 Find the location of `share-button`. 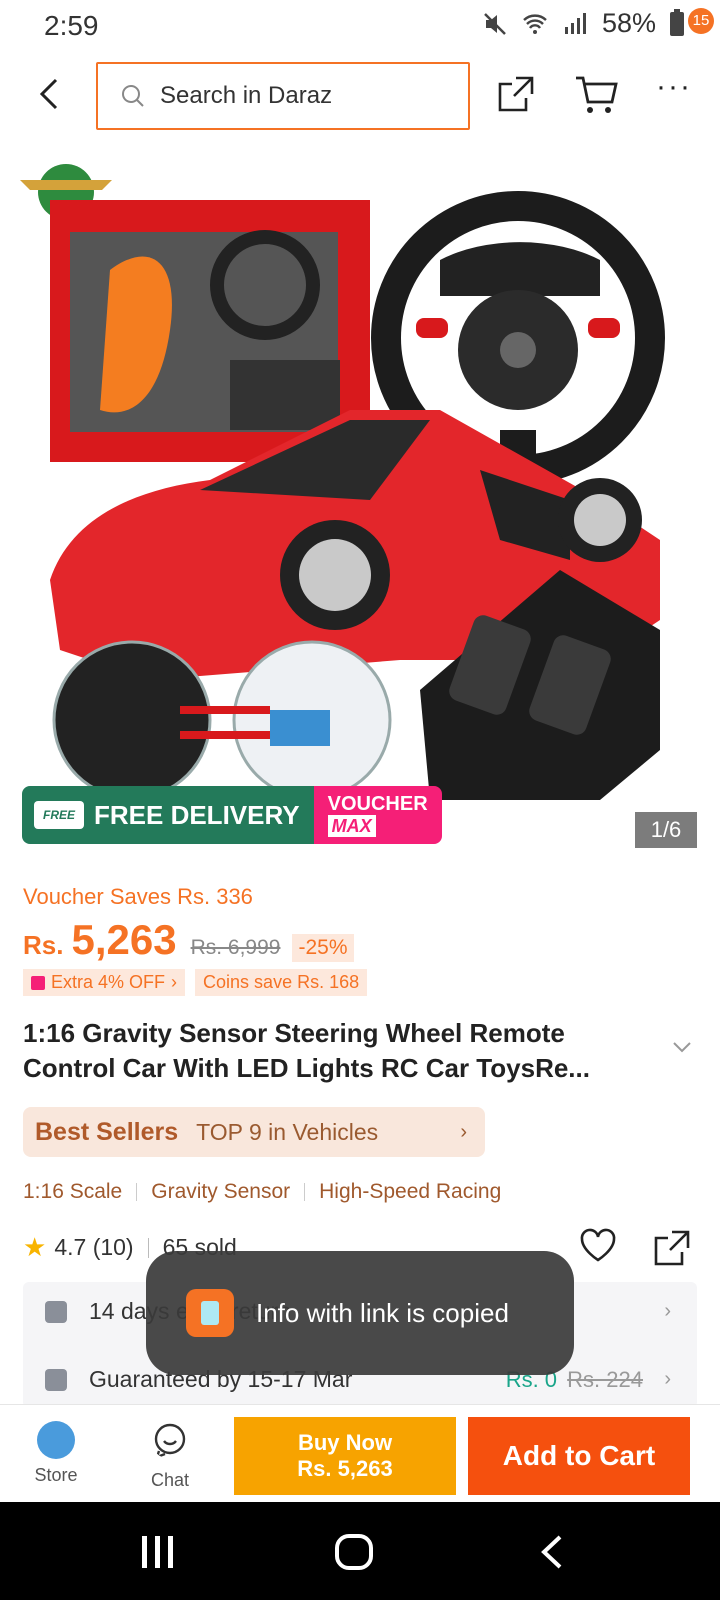

share-button is located at coordinates (516, 94).